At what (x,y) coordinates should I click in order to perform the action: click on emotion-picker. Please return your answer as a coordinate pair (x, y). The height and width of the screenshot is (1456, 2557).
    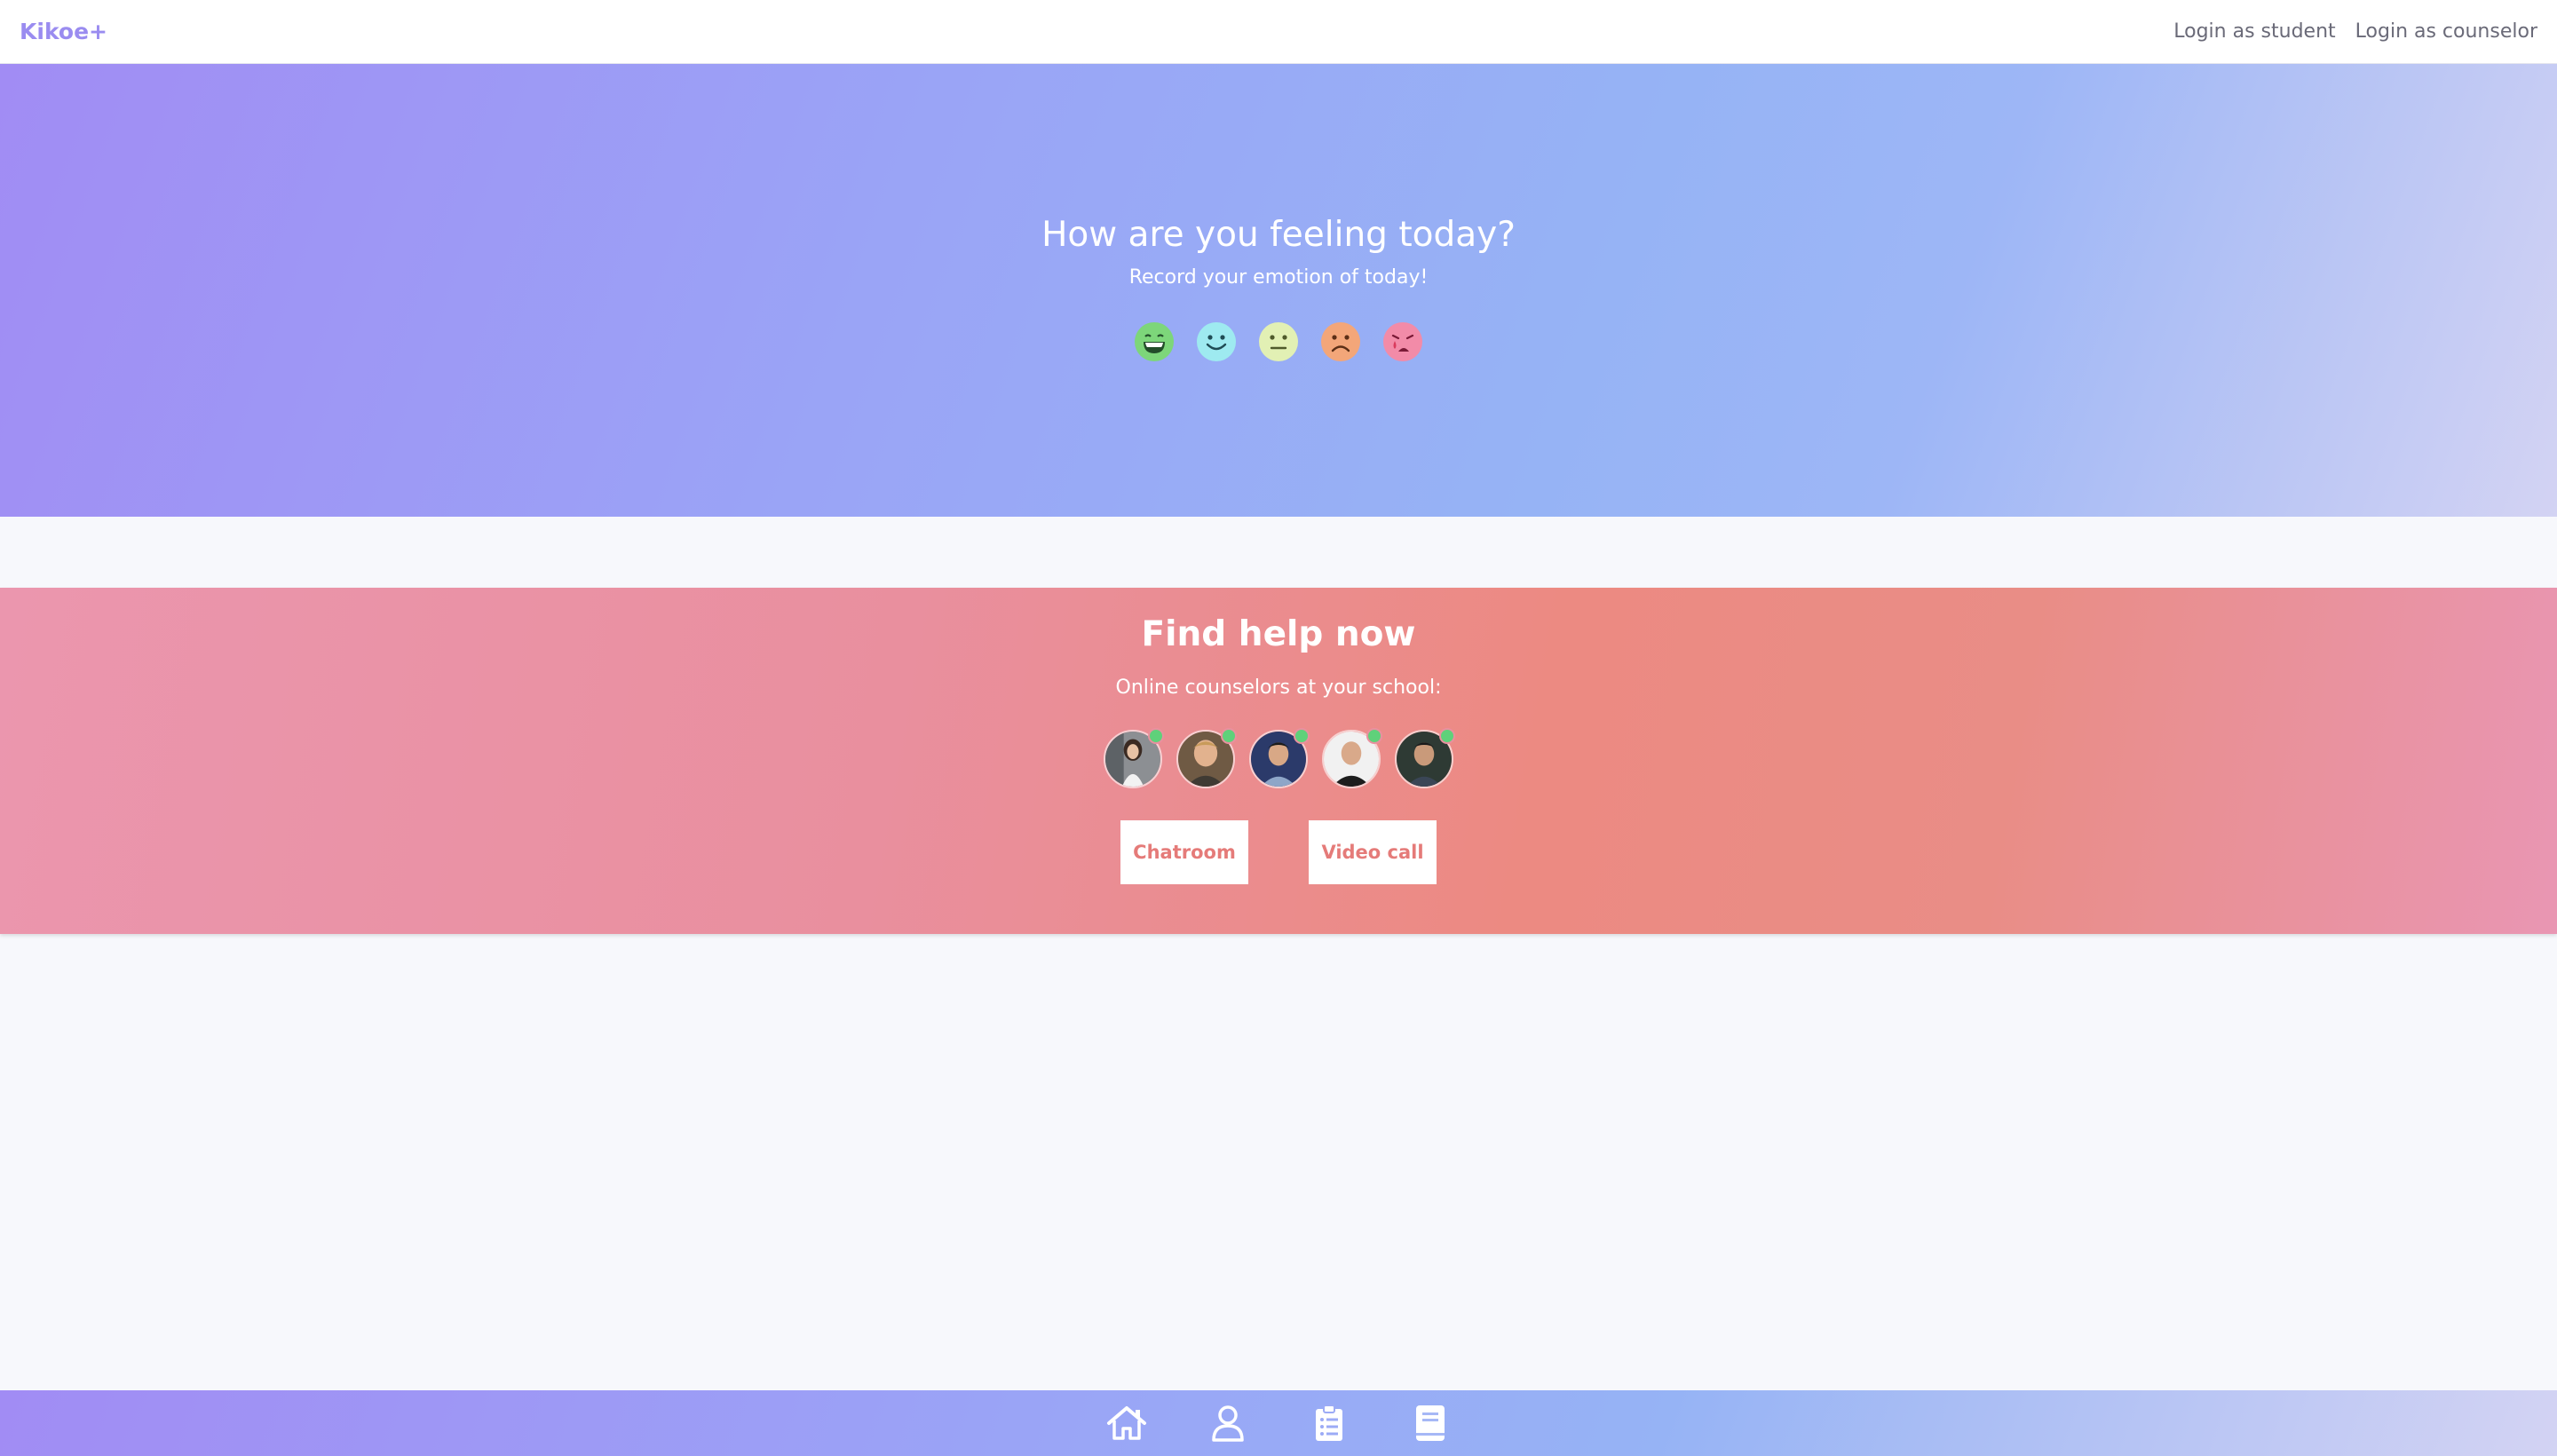
    Looking at the image, I should click on (1278, 341).